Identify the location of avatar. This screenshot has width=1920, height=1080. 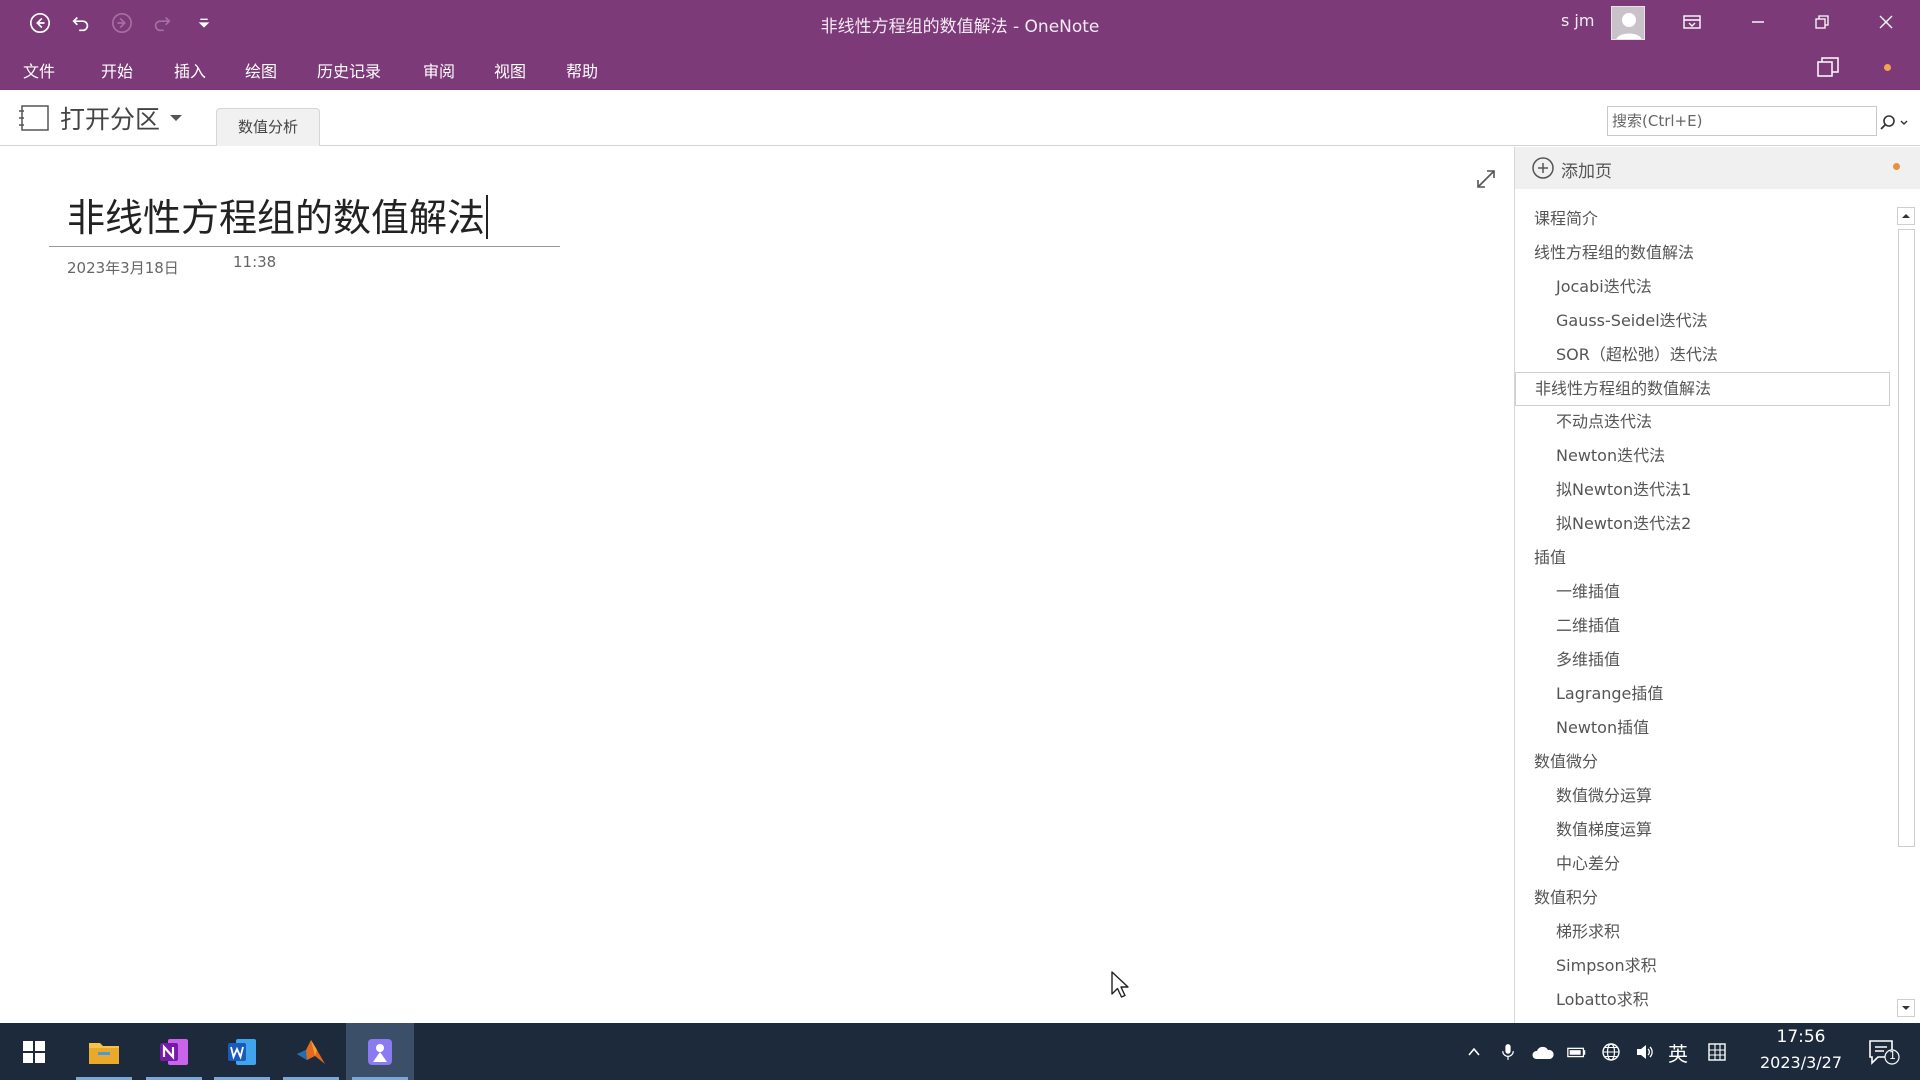
(1628, 23).